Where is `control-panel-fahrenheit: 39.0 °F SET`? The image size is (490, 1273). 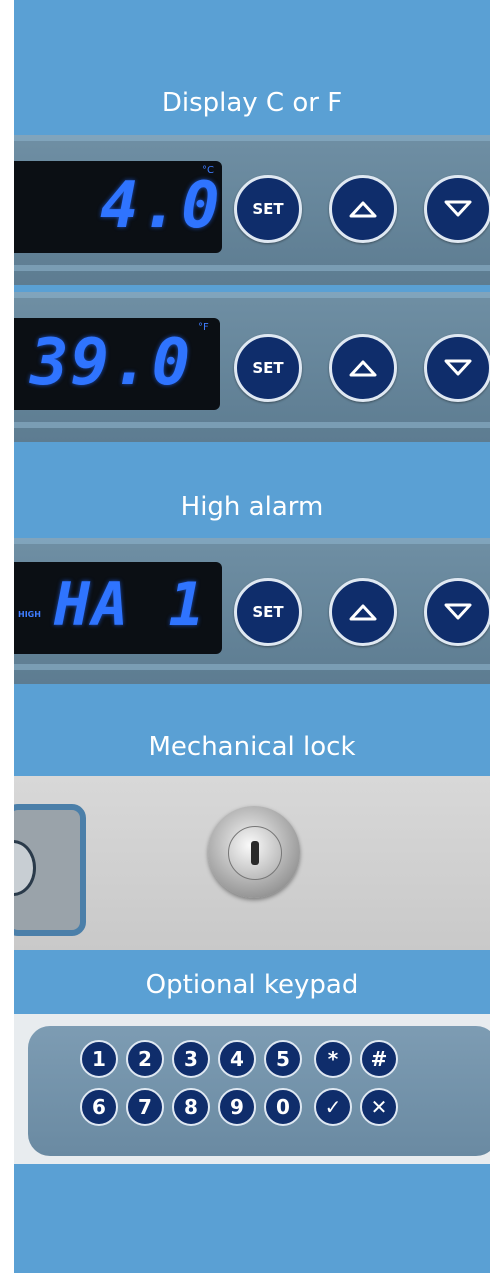
control-panel-fahrenheit: 39.0 °F SET is located at coordinates (252, 367).